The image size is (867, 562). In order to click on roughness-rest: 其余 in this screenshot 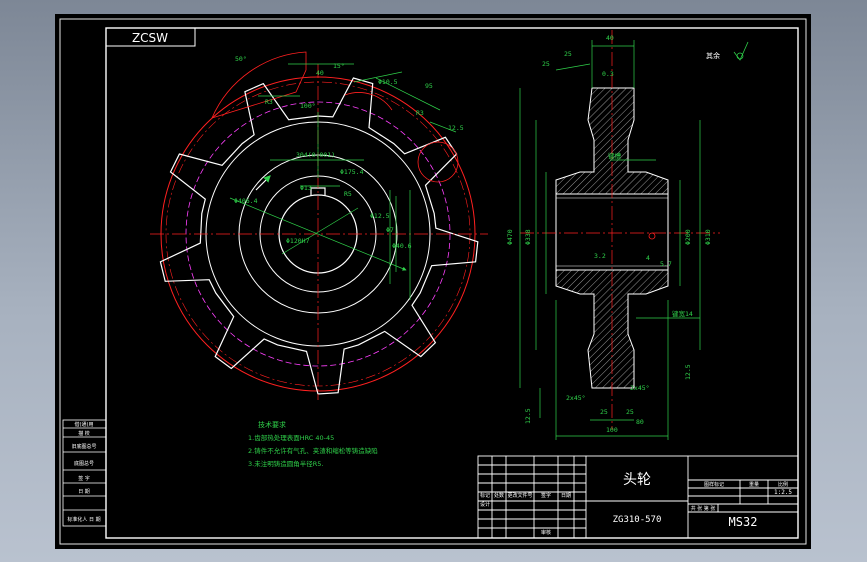, I will do `click(713, 55)`.